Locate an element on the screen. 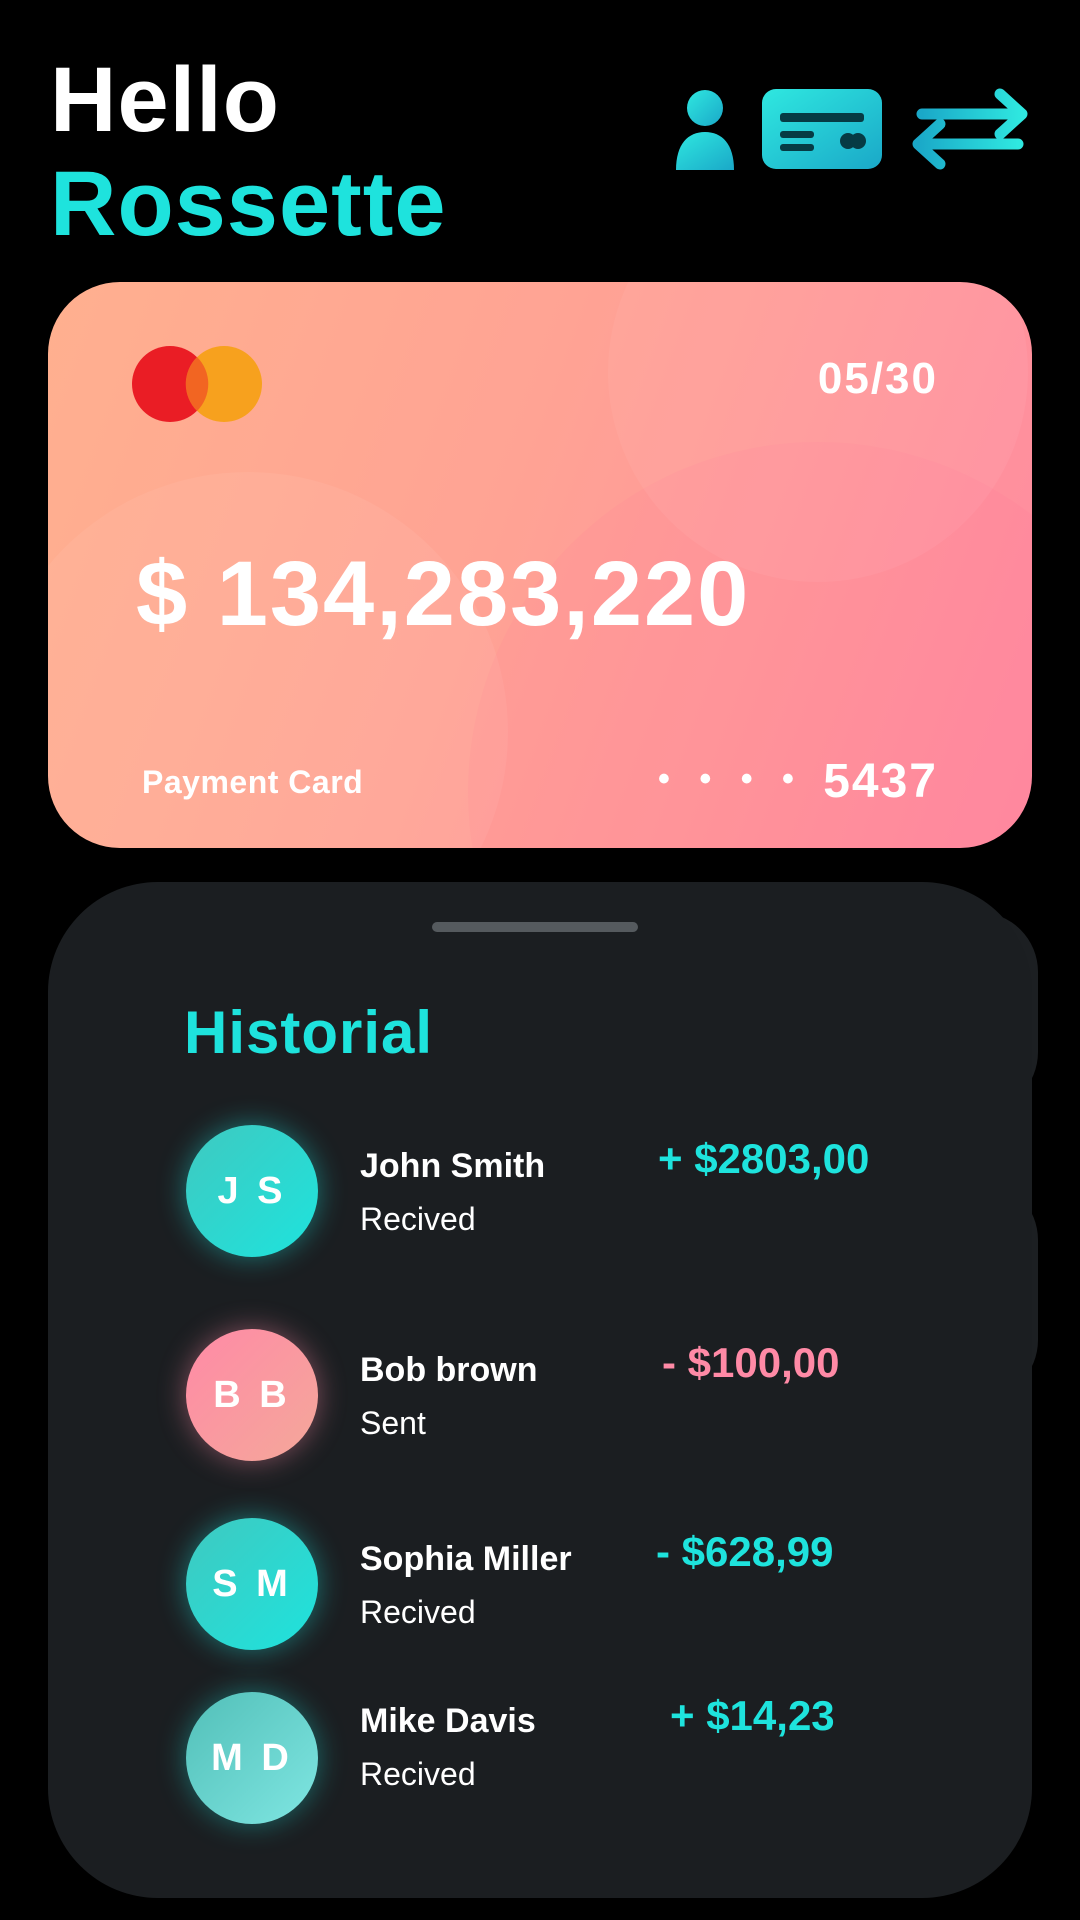  user-icon is located at coordinates (705, 130).